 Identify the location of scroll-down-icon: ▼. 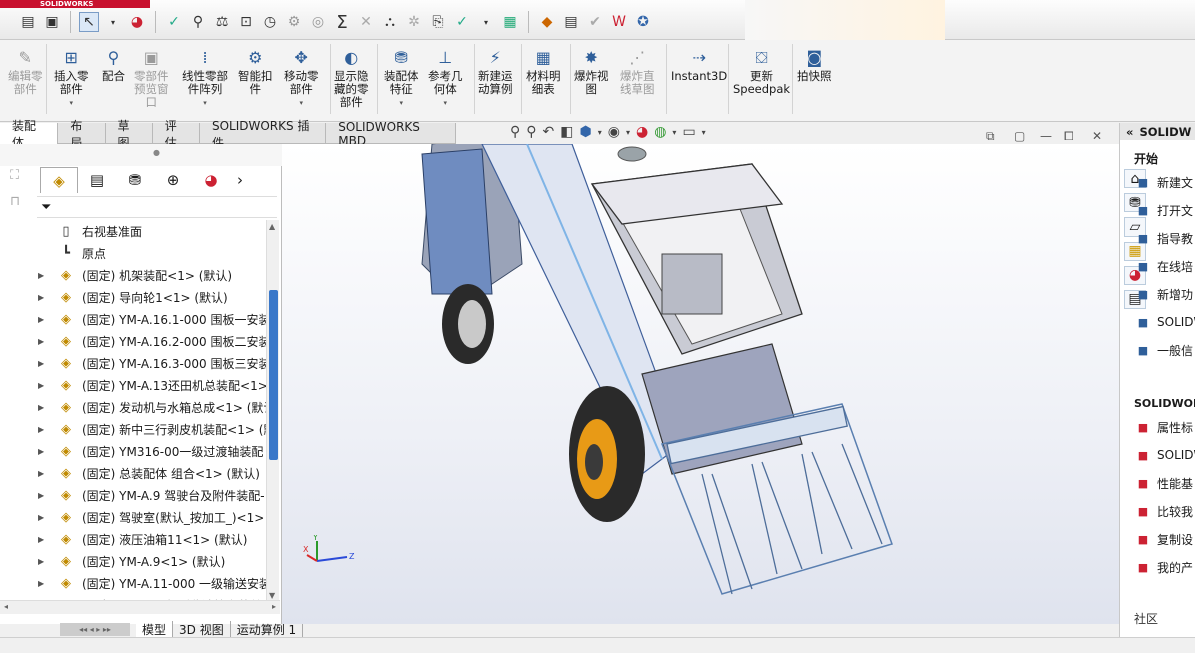
(272, 595).